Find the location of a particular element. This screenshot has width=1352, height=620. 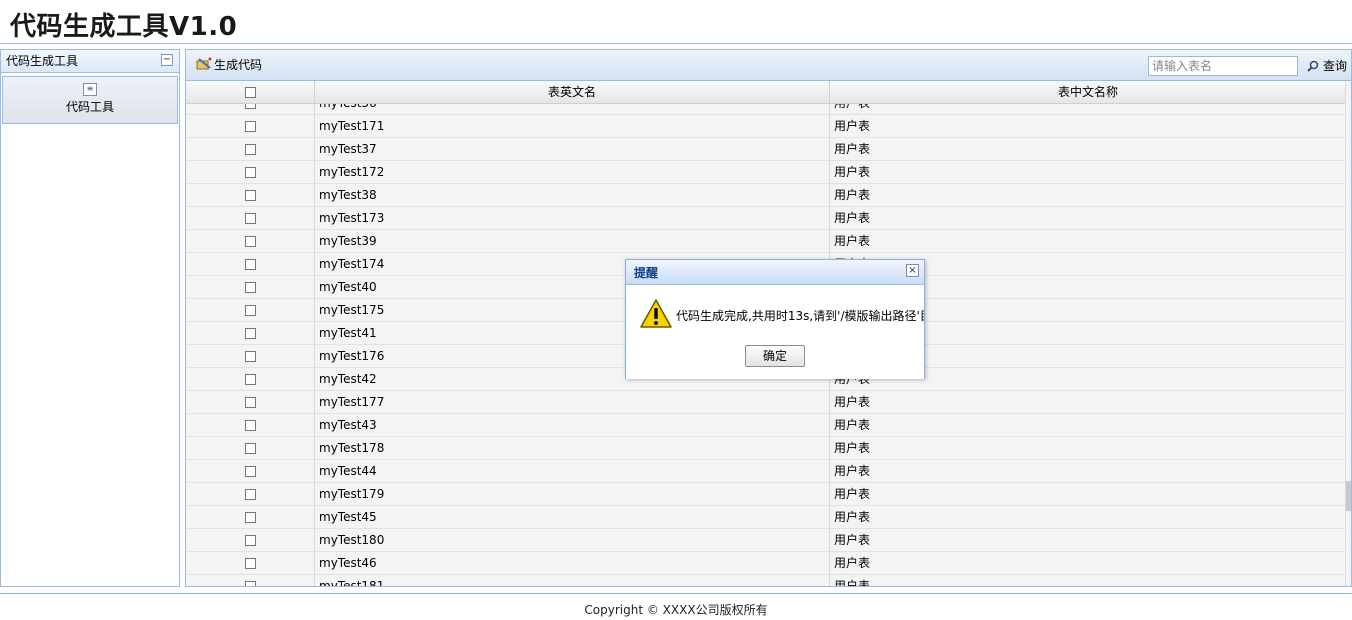

collapse-button: − is located at coordinates (167, 60).